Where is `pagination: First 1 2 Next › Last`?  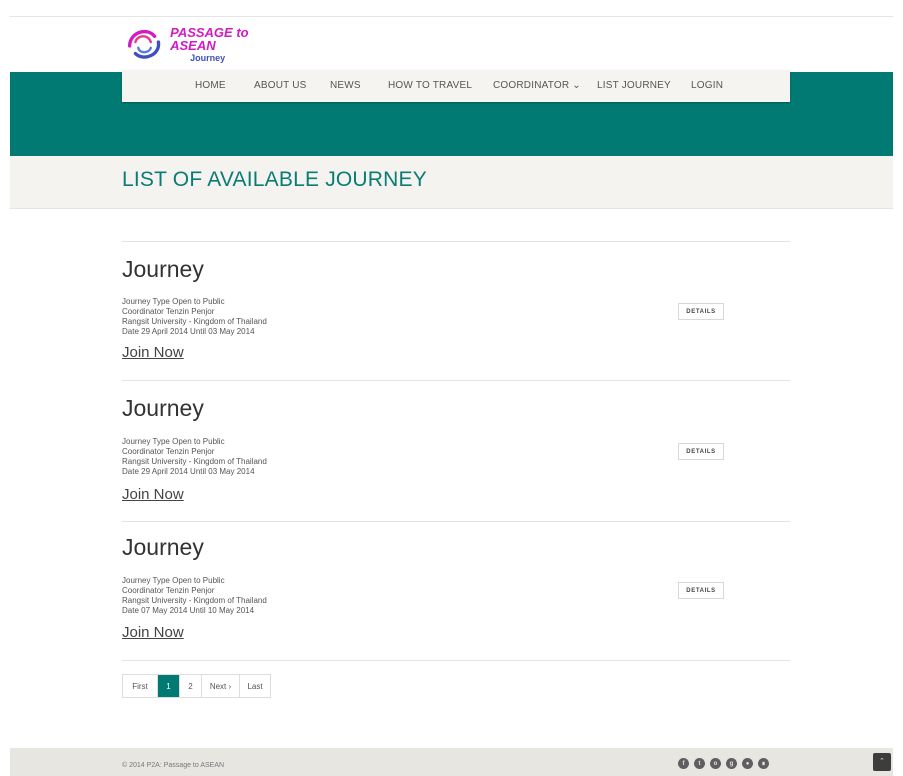 pagination: First 1 2 Next › Last is located at coordinates (196, 686).